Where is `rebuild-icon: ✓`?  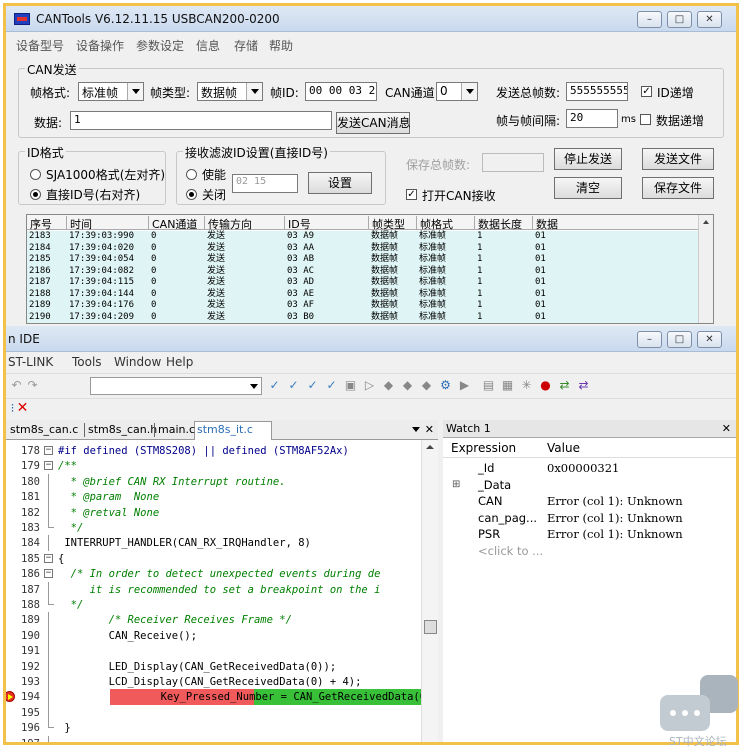 rebuild-icon: ✓ is located at coordinates (312, 385).